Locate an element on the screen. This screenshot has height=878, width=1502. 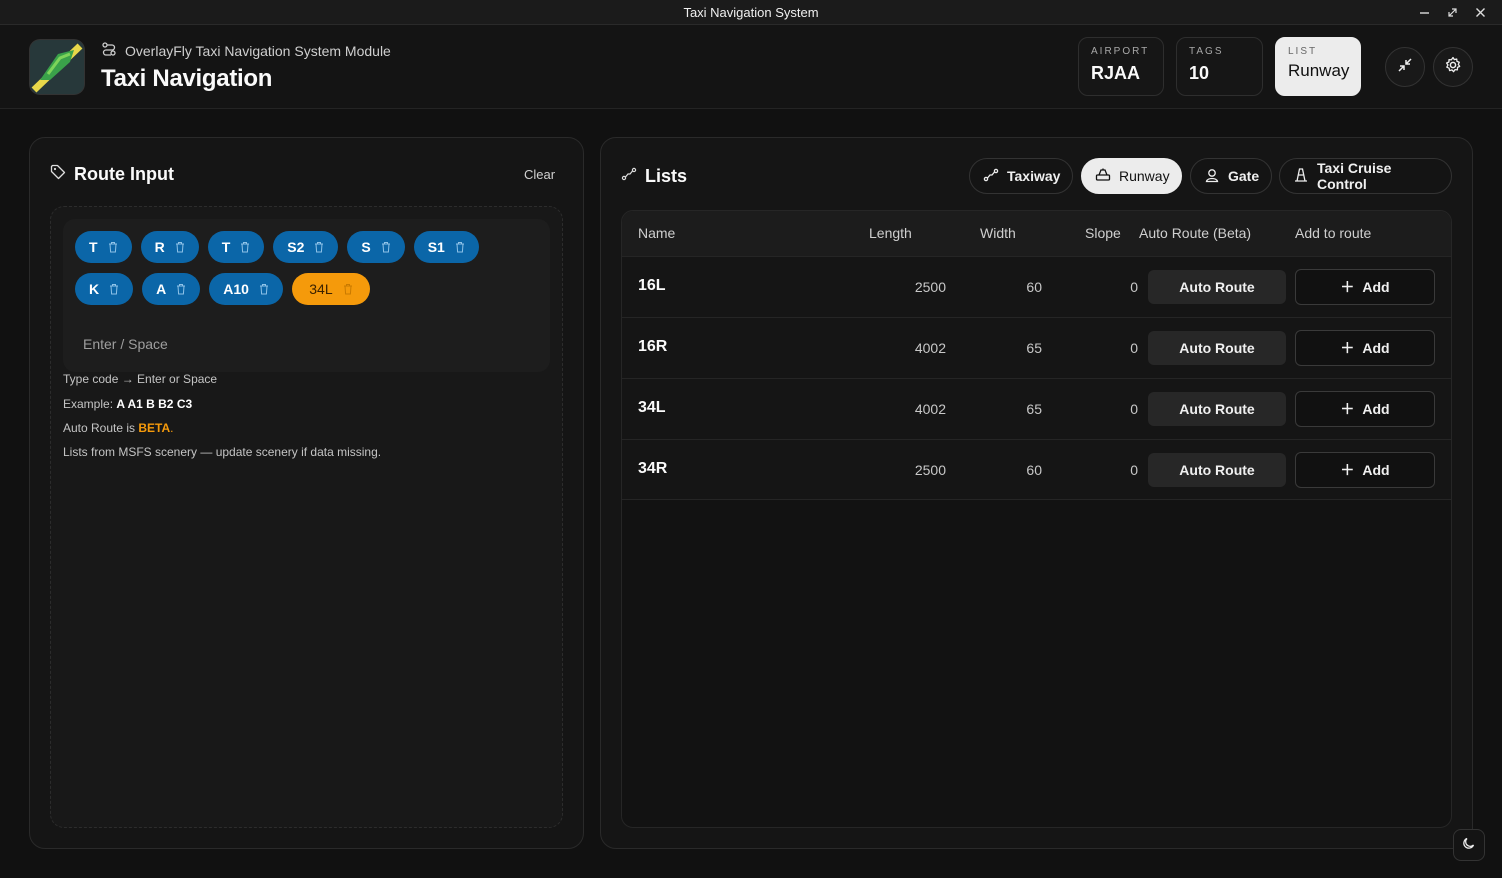
col-length: Length is located at coordinates (890, 233).